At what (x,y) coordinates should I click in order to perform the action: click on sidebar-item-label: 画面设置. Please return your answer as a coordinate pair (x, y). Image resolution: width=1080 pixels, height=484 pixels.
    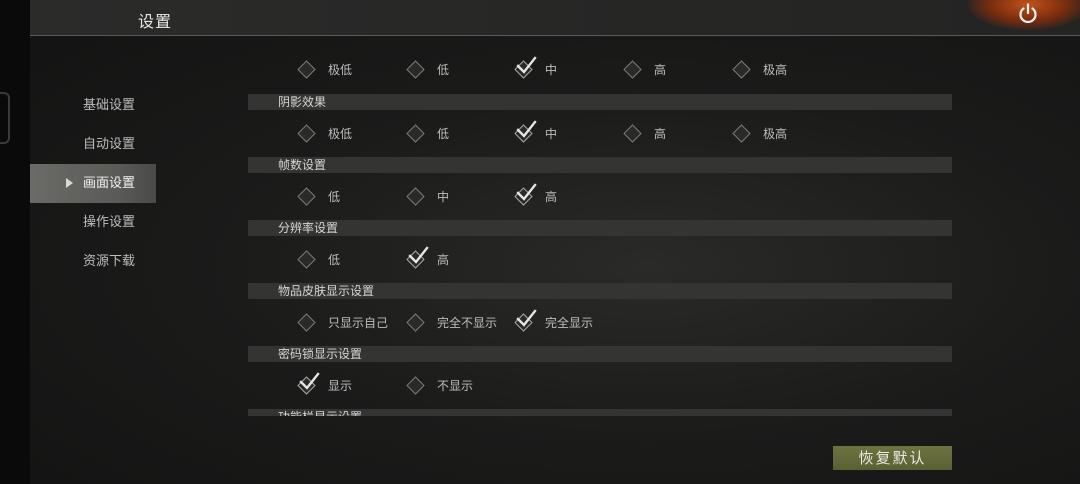
    Looking at the image, I should click on (109, 183).